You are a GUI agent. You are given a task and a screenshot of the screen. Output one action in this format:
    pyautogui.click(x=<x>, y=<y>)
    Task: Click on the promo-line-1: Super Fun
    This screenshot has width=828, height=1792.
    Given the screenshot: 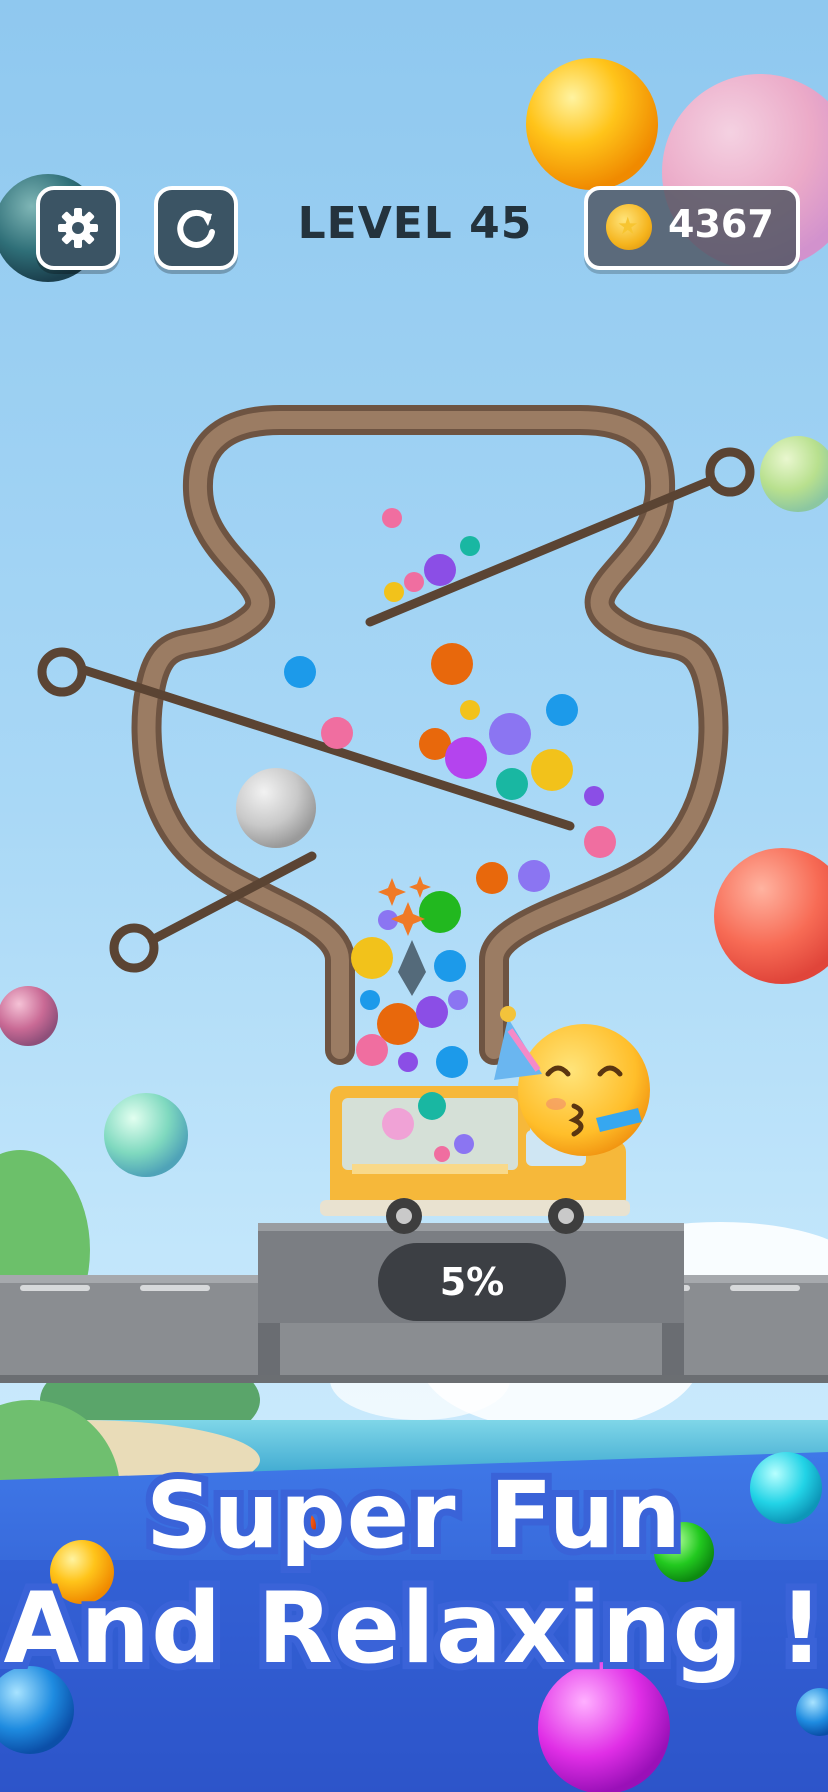 What is the action you would take?
    pyautogui.click(x=413, y=1515)
    